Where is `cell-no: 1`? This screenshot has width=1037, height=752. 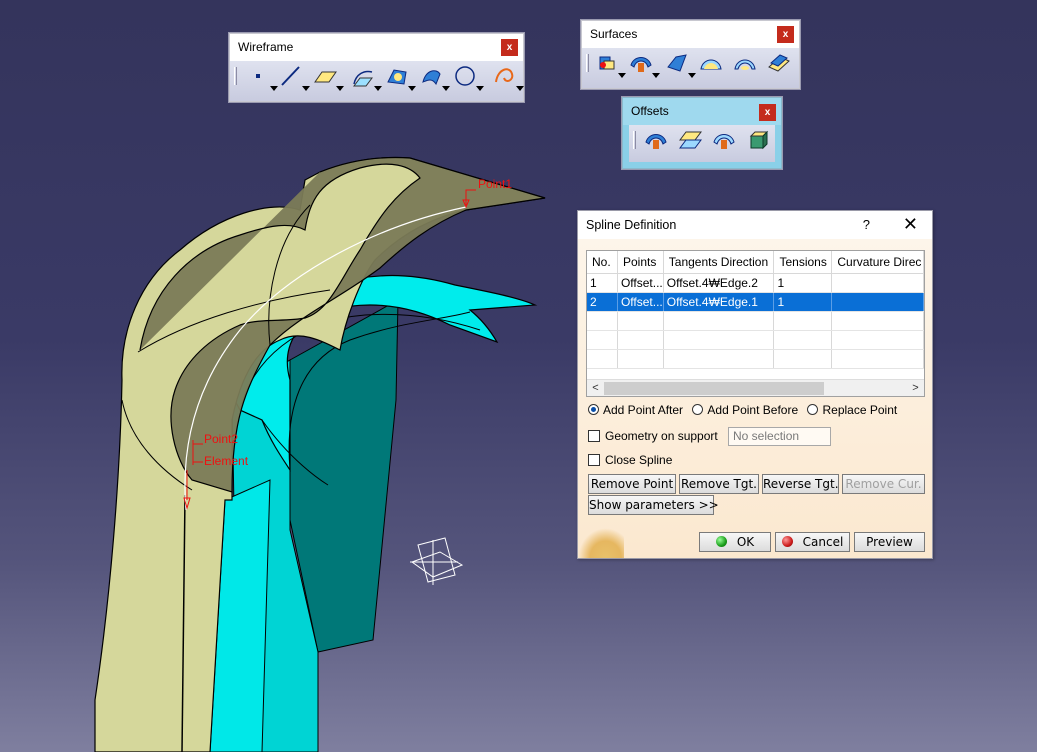
cell-no: 1 is located at coordinates (602, 283).